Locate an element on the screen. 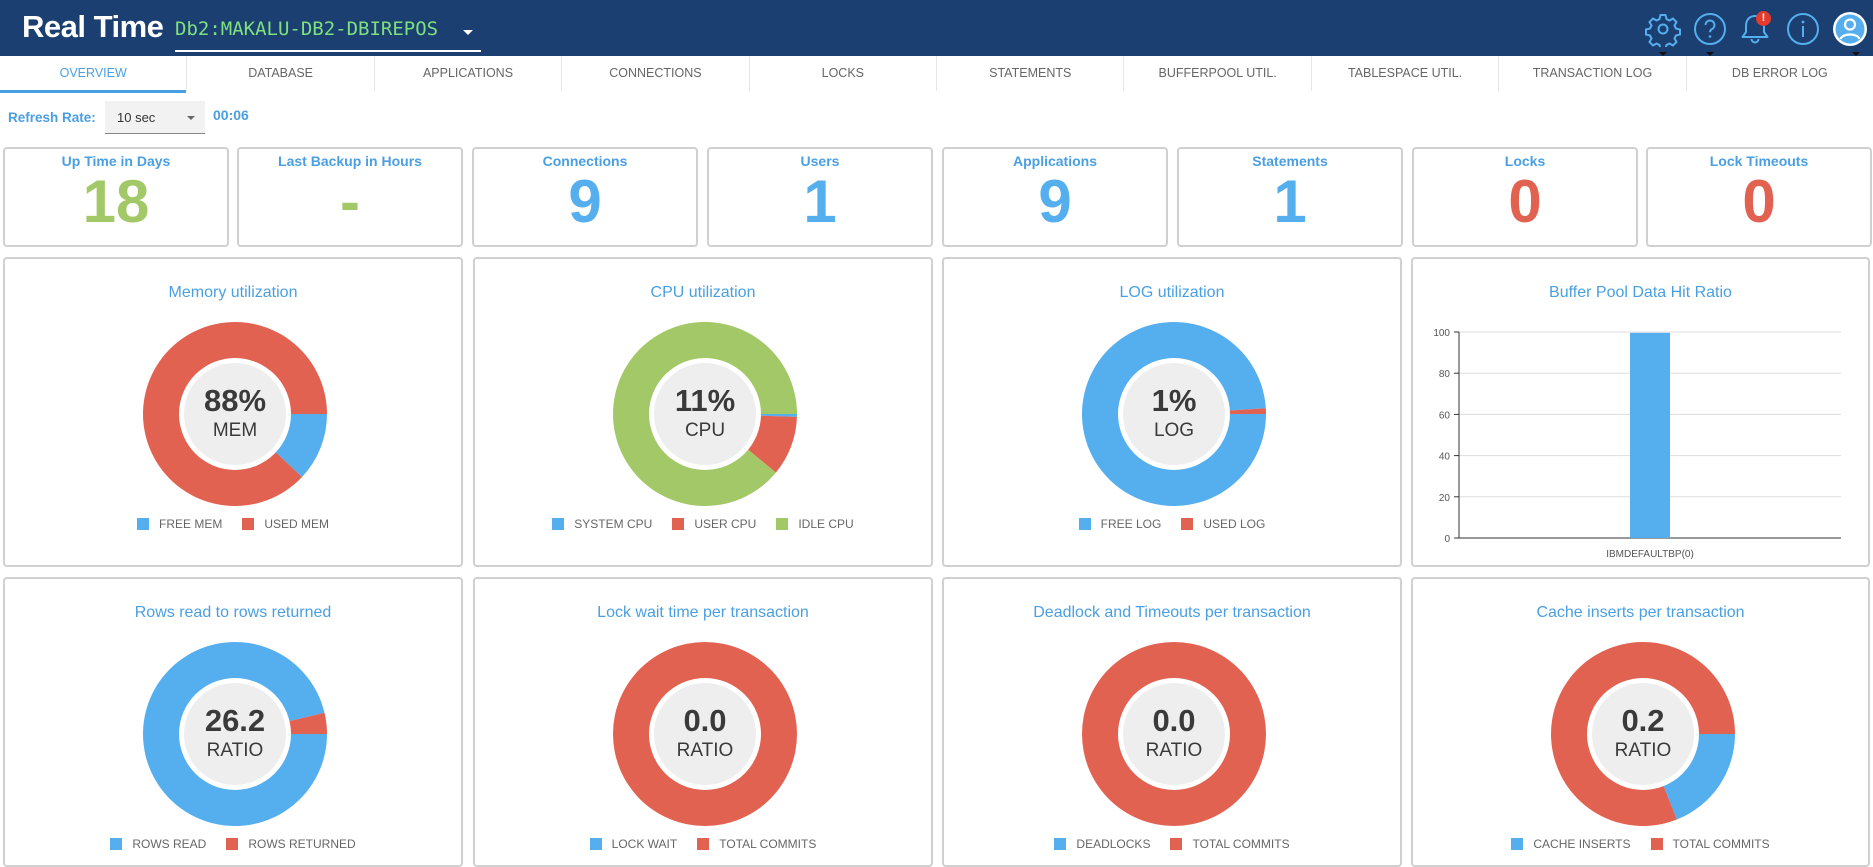 The image size is (1873, 867). legend-item: ROWS READ is located at coordinates (158, 844).